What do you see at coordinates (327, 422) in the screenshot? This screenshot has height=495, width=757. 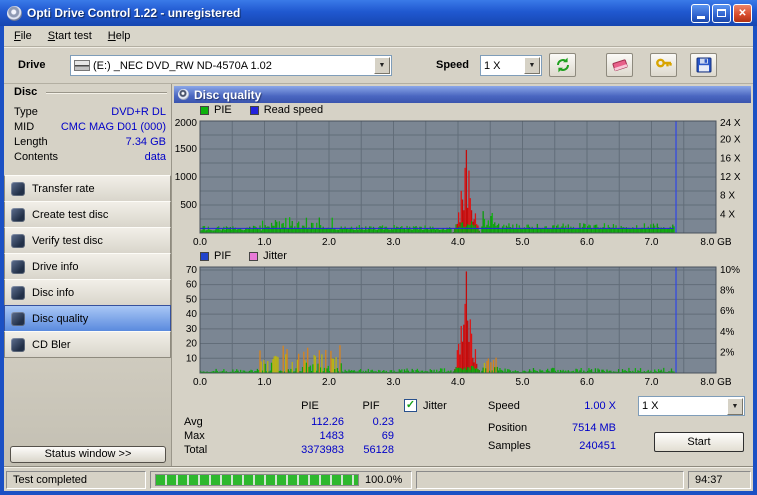 I see `avg-pie-value: 112.26` at bounding box center [327, 422].